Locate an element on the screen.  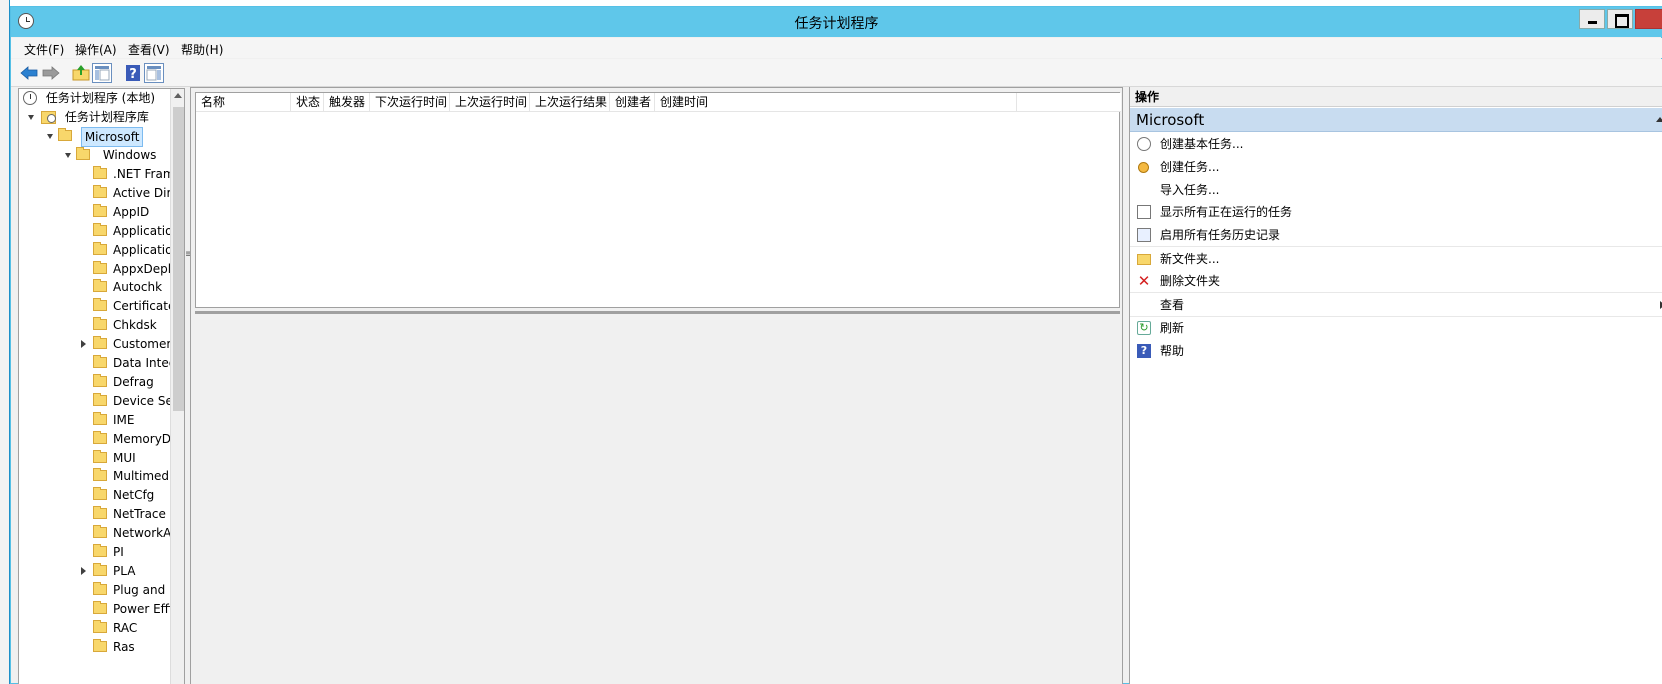
tree-folder: IME is located at coordinates (107, 420).